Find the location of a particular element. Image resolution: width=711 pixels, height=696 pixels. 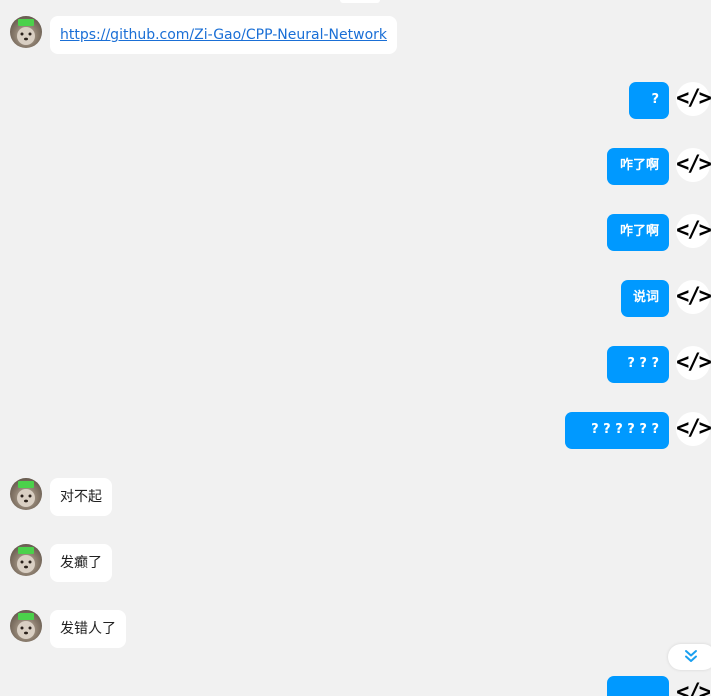

outgoing-message-bubble: 说词 is located at coordinates (645, 298).